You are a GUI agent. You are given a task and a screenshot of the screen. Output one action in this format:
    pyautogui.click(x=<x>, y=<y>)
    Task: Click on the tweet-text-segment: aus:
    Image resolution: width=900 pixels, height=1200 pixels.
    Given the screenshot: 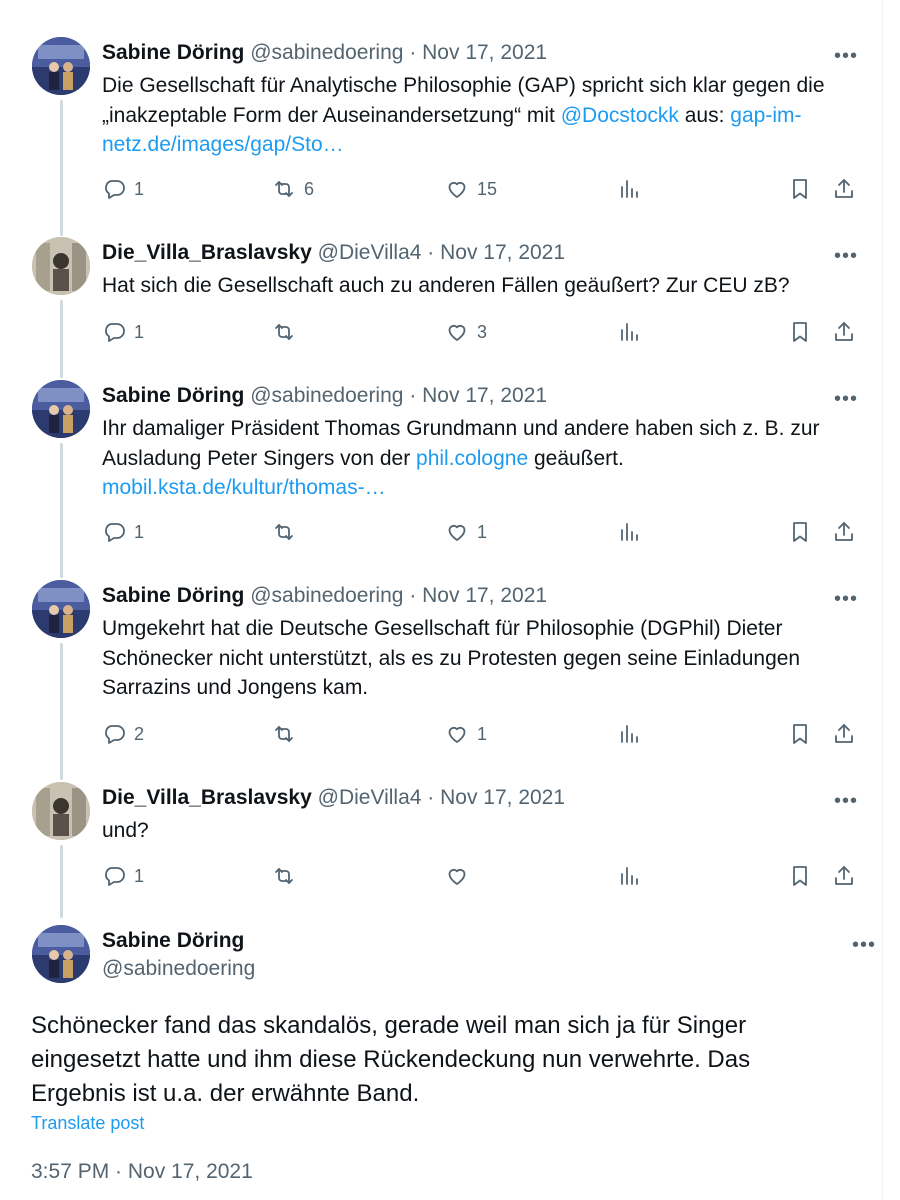 What is the action you would take?
    pyautogui.click(x=704, y=115)
    